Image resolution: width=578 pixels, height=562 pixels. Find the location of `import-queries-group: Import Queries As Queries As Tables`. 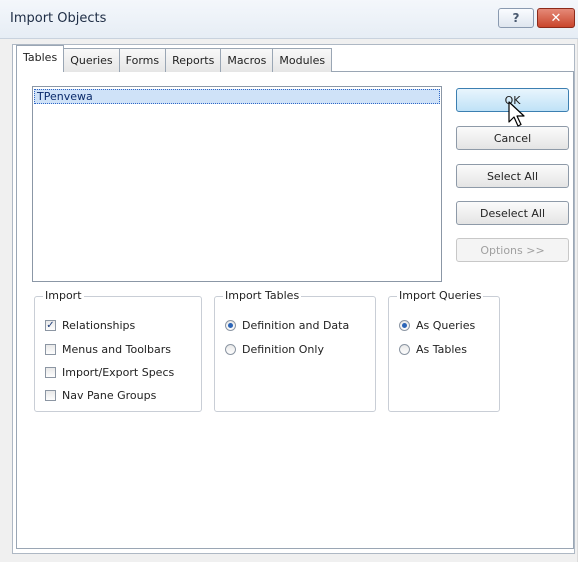

import-queries-group: Import Queries As Queries As Tables is located at coordinates (444, 350).